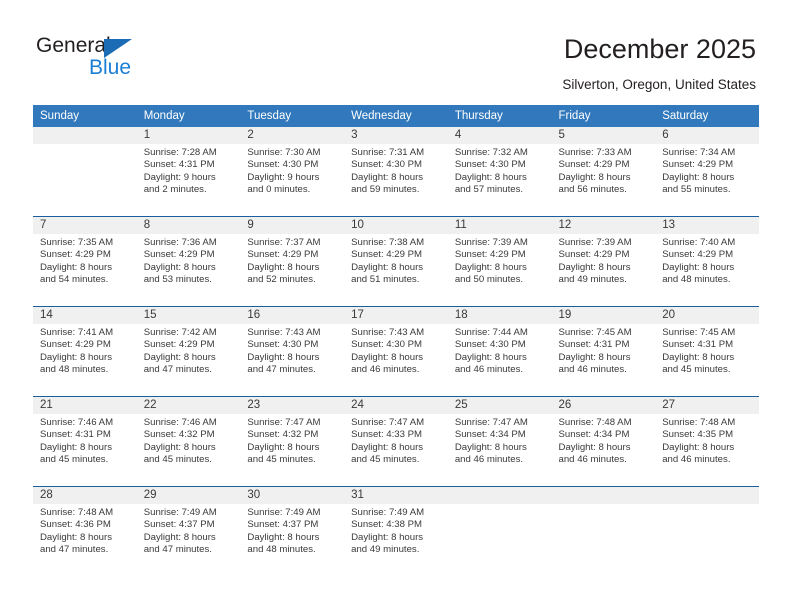 The height and width of the screenshot is (612, 792). Describe the element at coordinates (188, 315) in the screenshot. I see `day-number: 15` at that location.